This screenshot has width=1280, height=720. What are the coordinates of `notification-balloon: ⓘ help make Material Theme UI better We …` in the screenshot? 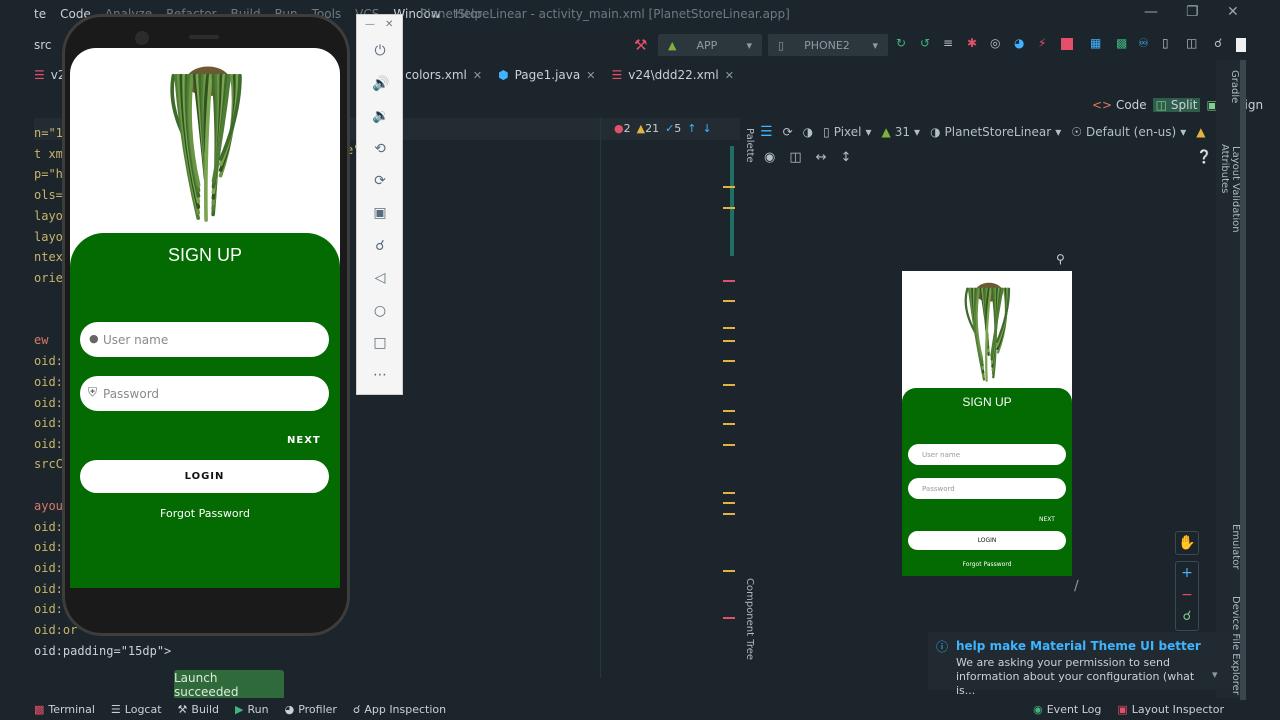 It's located at (1079, 664).